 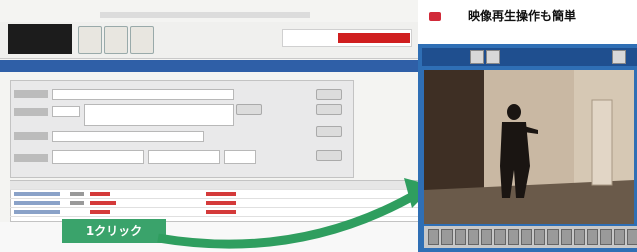 What do you see at coordinates (522, 16) in the screenshot?
I see `caption: 映像再生操作も簡単` at bounding box center [522, 16].